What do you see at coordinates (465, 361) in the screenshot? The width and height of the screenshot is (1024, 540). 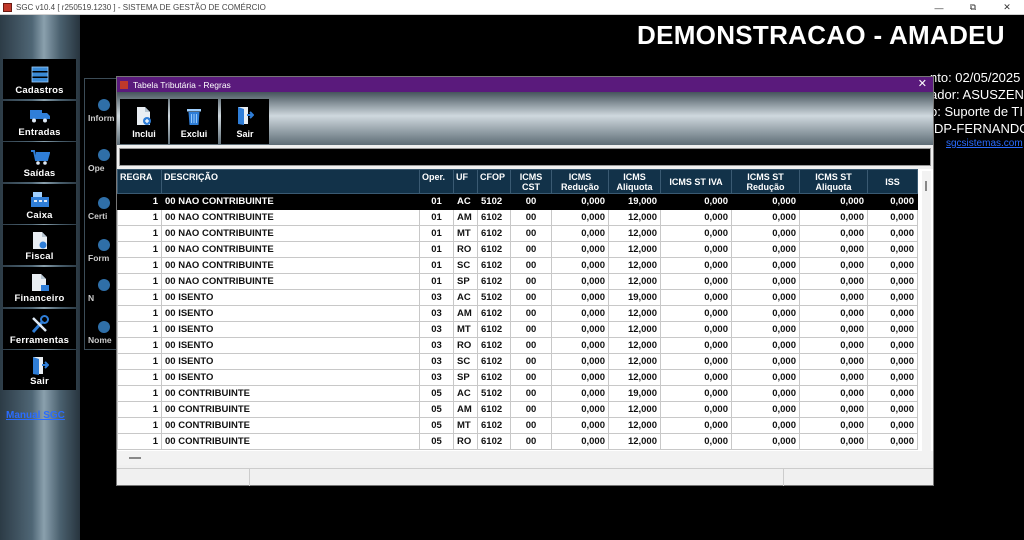 I see `cell-uf: SC` at bounding box center [465, 361].